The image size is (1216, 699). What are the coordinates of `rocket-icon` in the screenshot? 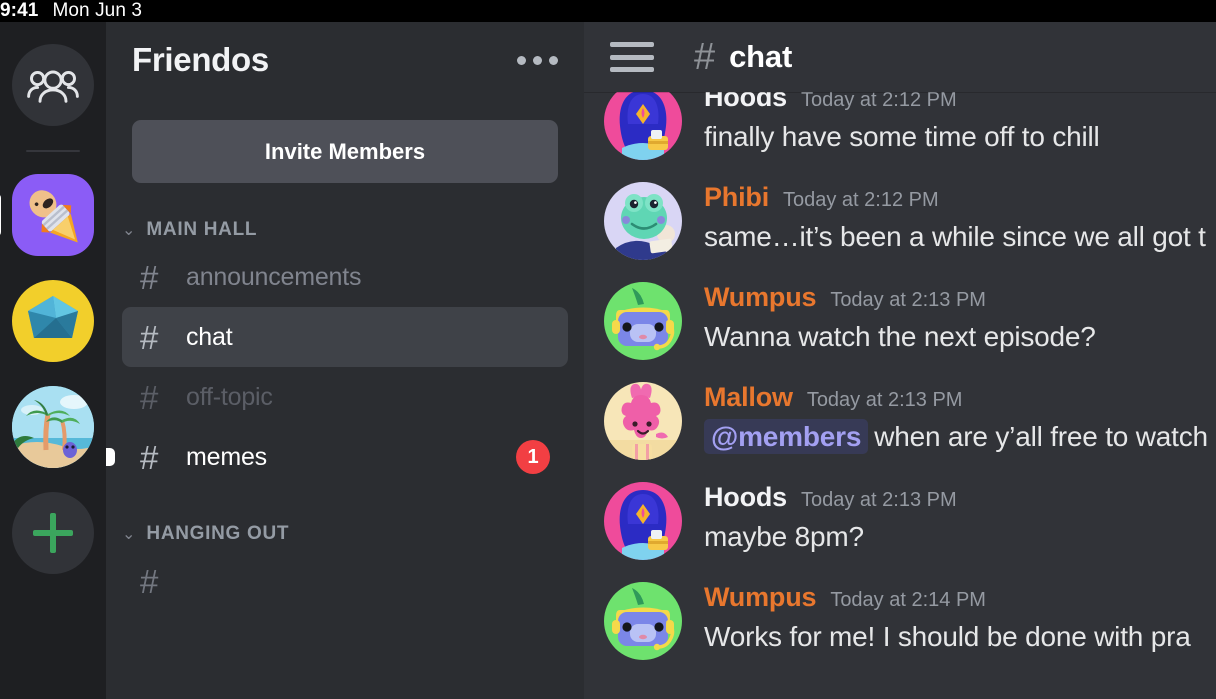 It's located at (53, 215).